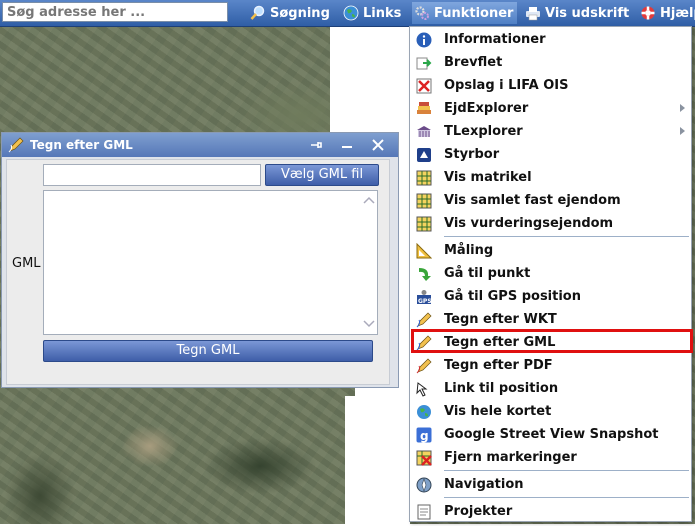 The height and width of the screenshot is (526, 695). I want to click on menu-item-label: Vis hele kortet, so click(498, 411).